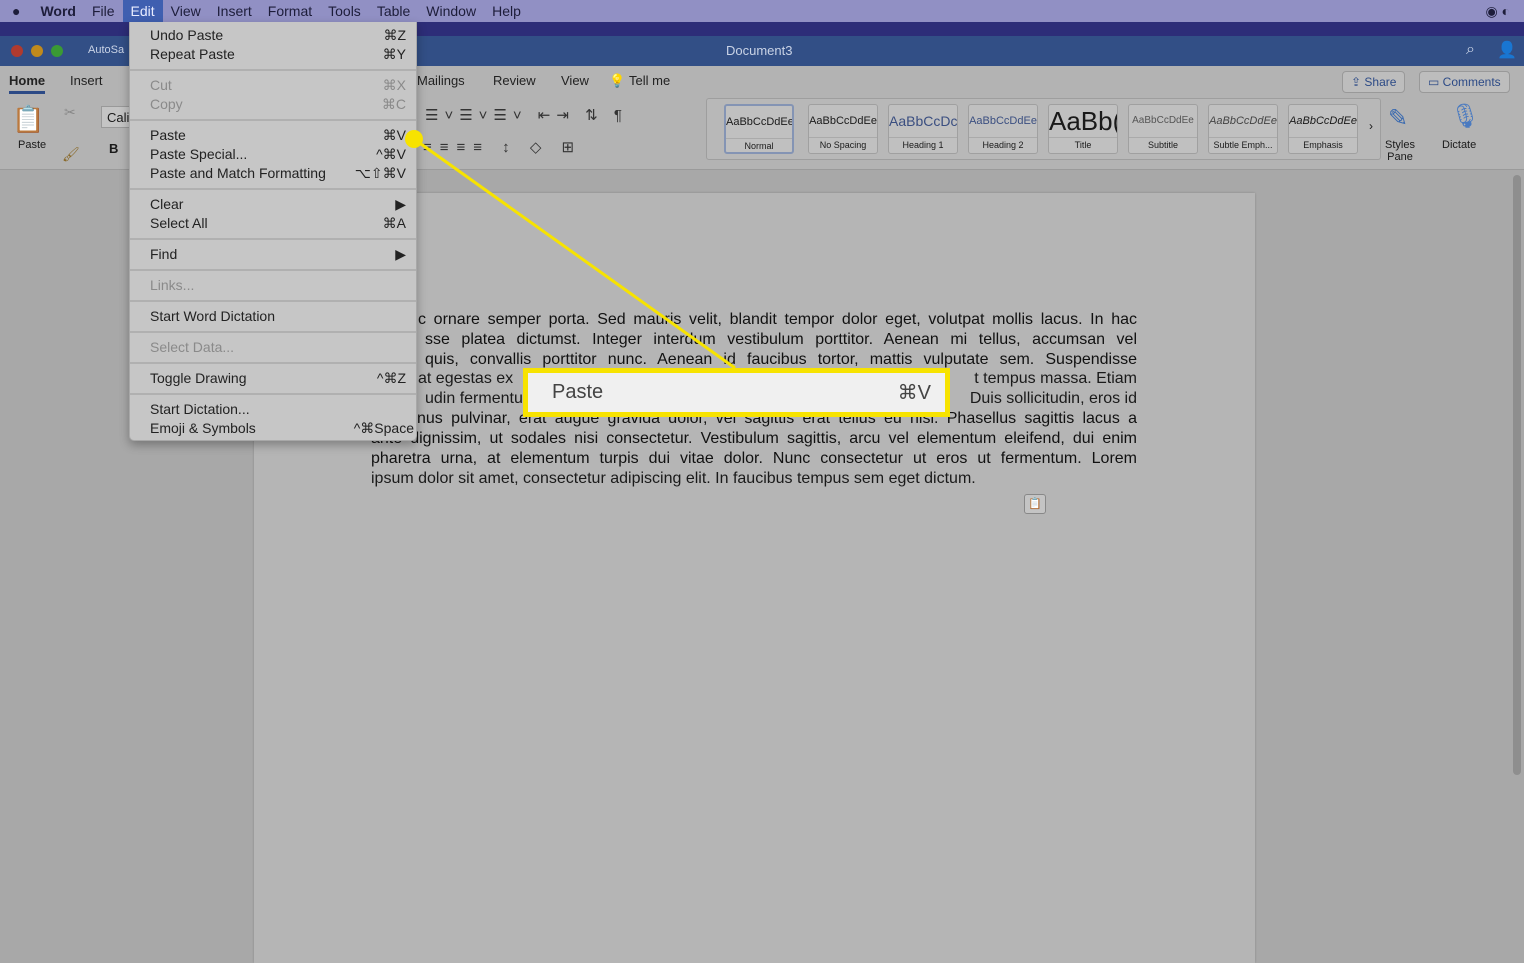 The image size is (1524, 963). What do you see at coordinates (278, 55) in the screenshot?
I see `menu-item-repeat-paste: Repeat Paste ⌘Y` at bounding box center [278, 55].